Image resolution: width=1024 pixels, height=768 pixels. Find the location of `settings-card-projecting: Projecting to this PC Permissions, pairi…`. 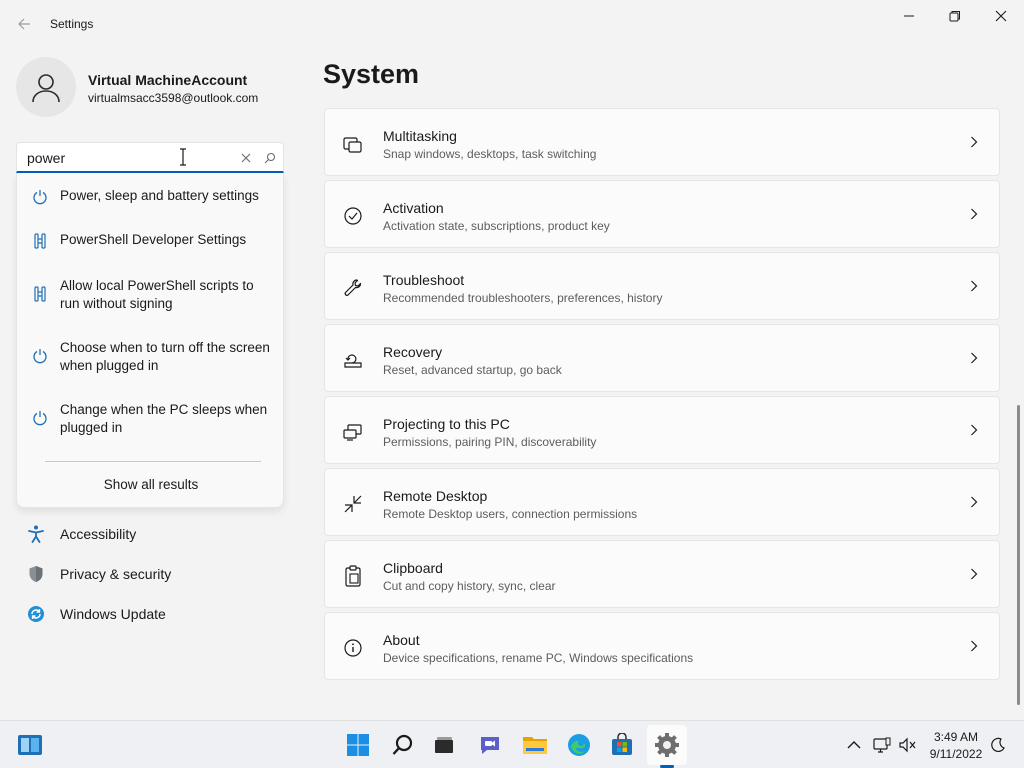

settings-card-projecting: Projecting to this PC Permissions, pairi… is located at coordinates (662, 430).